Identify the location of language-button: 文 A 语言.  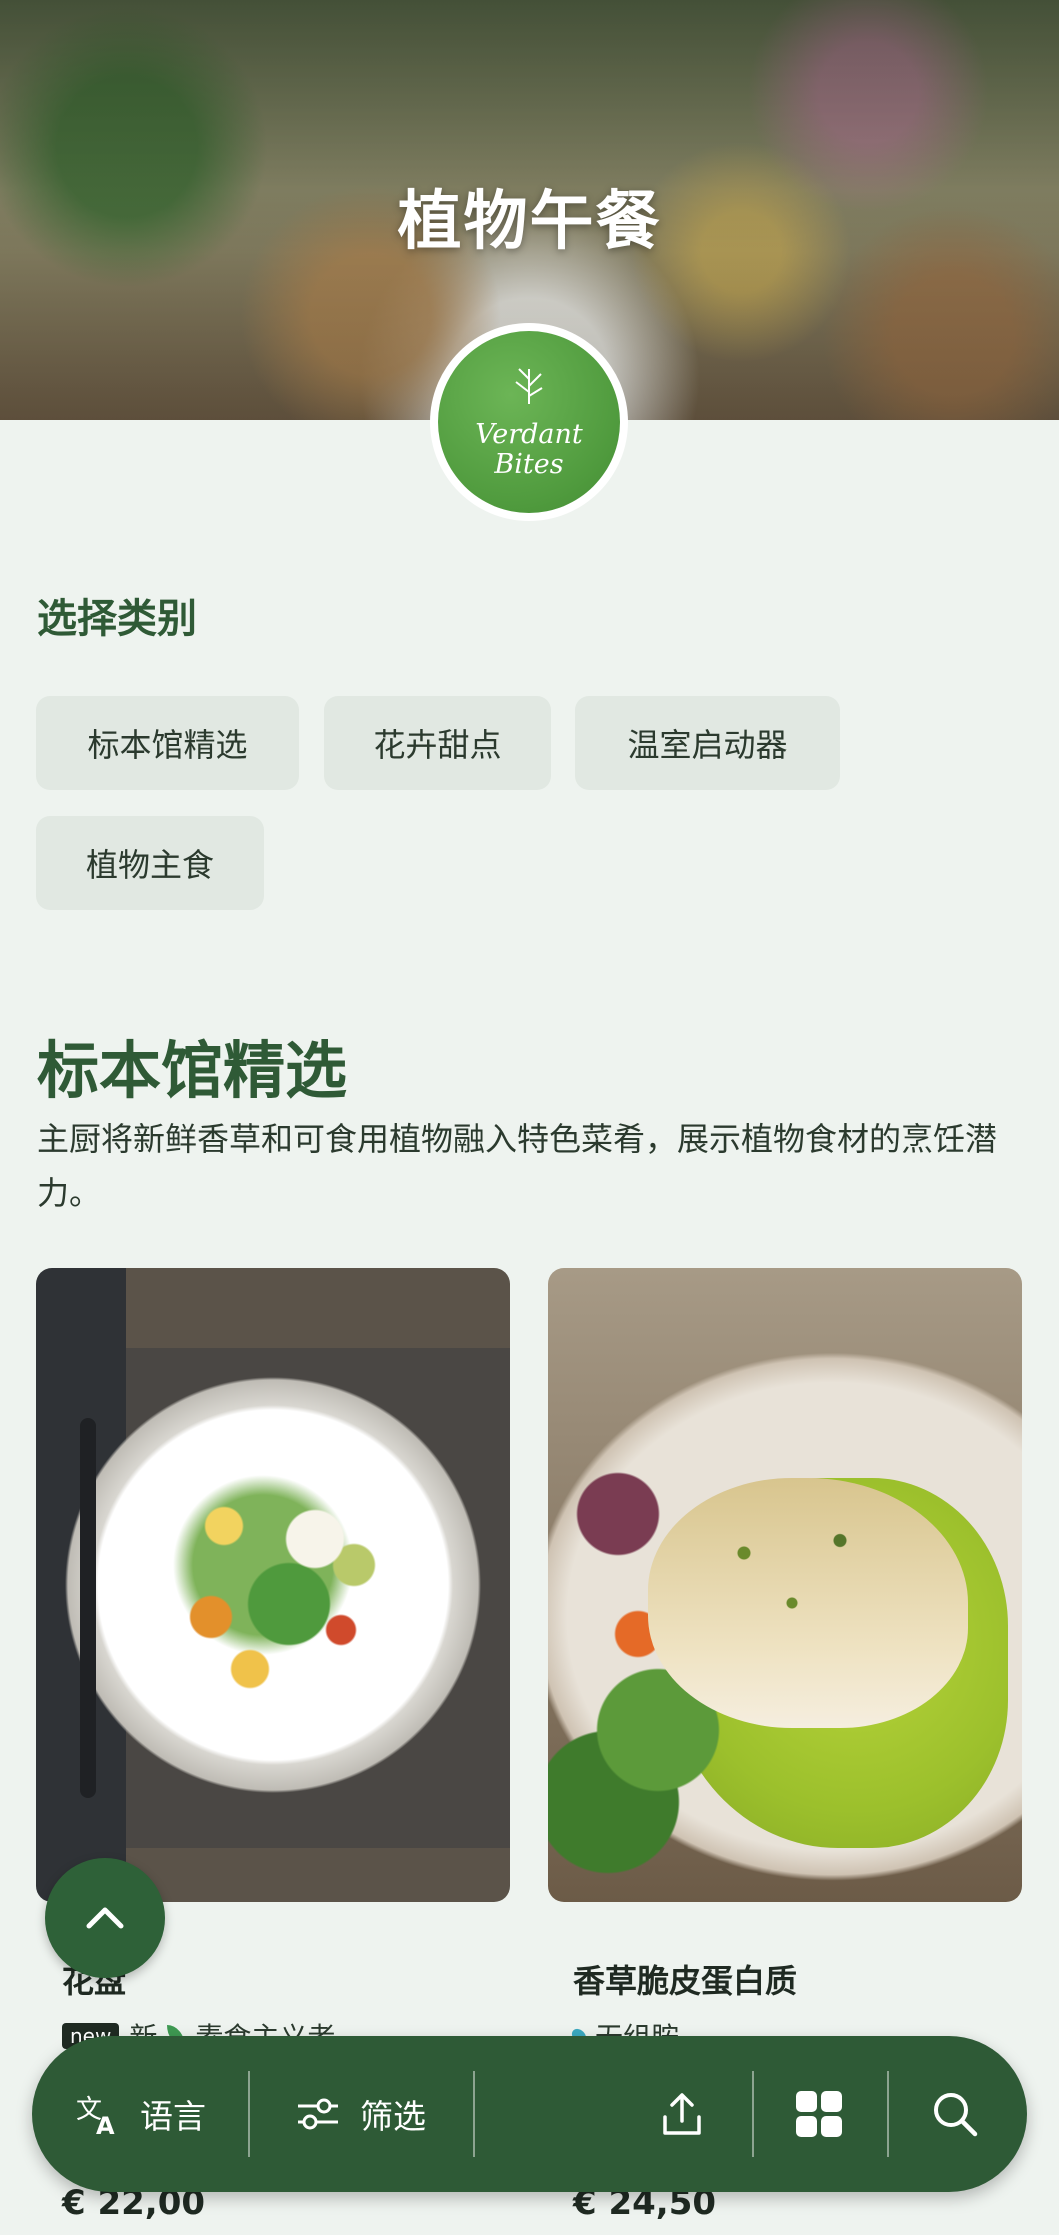
(140, 2114).